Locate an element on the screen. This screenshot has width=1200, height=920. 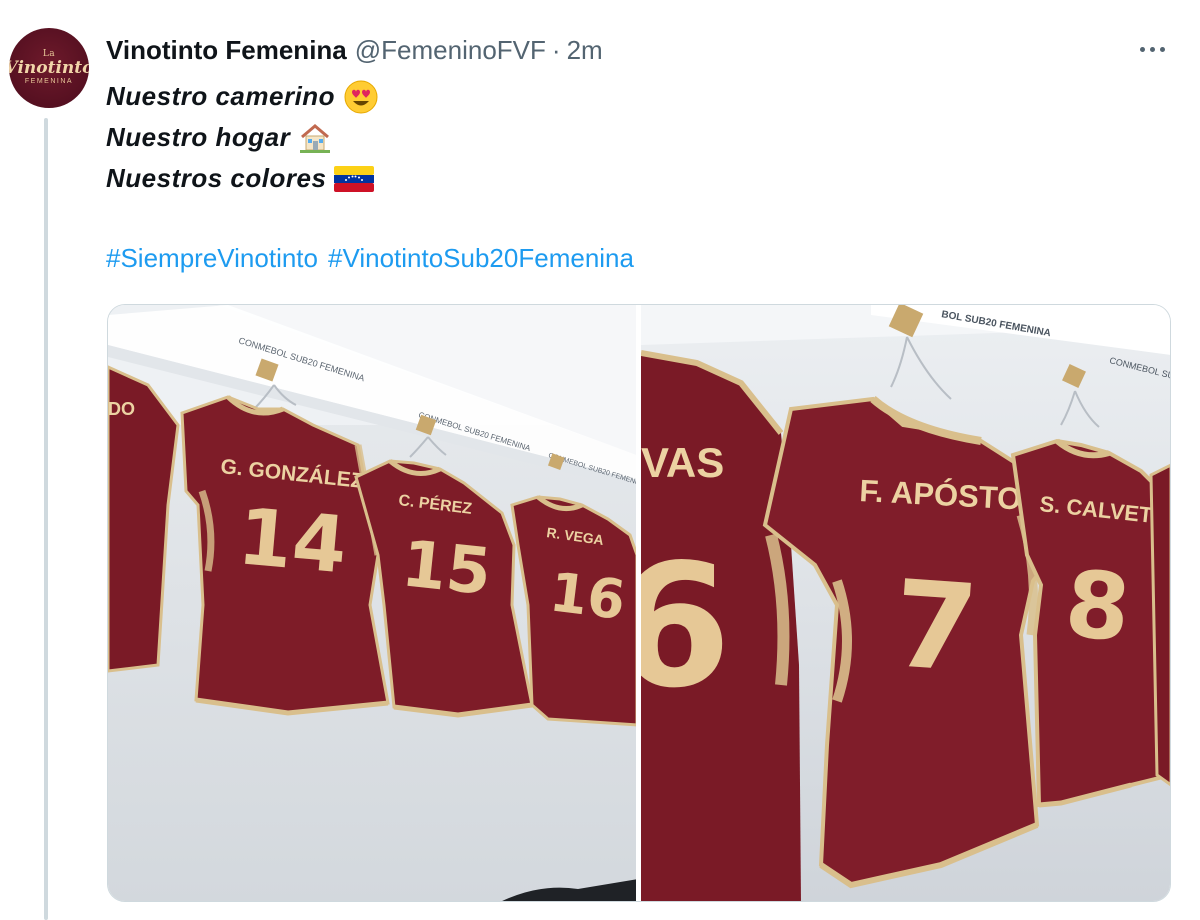
more-options-button is located at coordinates (1152, 49).